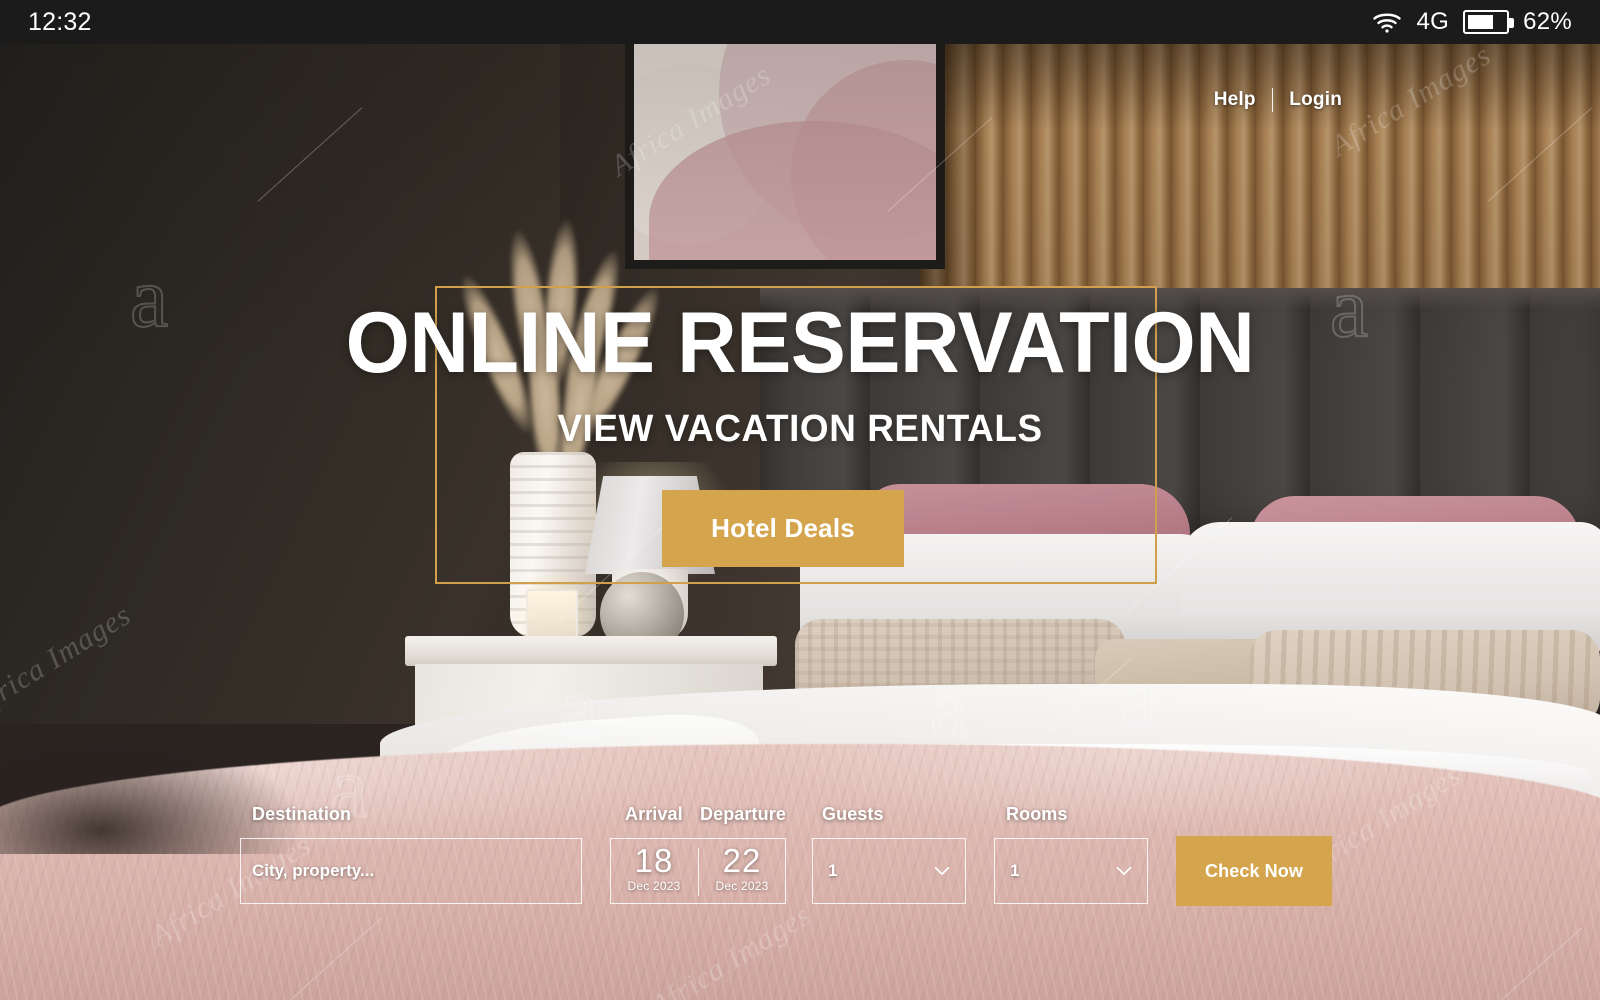  I want to click on login-link: Login, so click(1315, 100).